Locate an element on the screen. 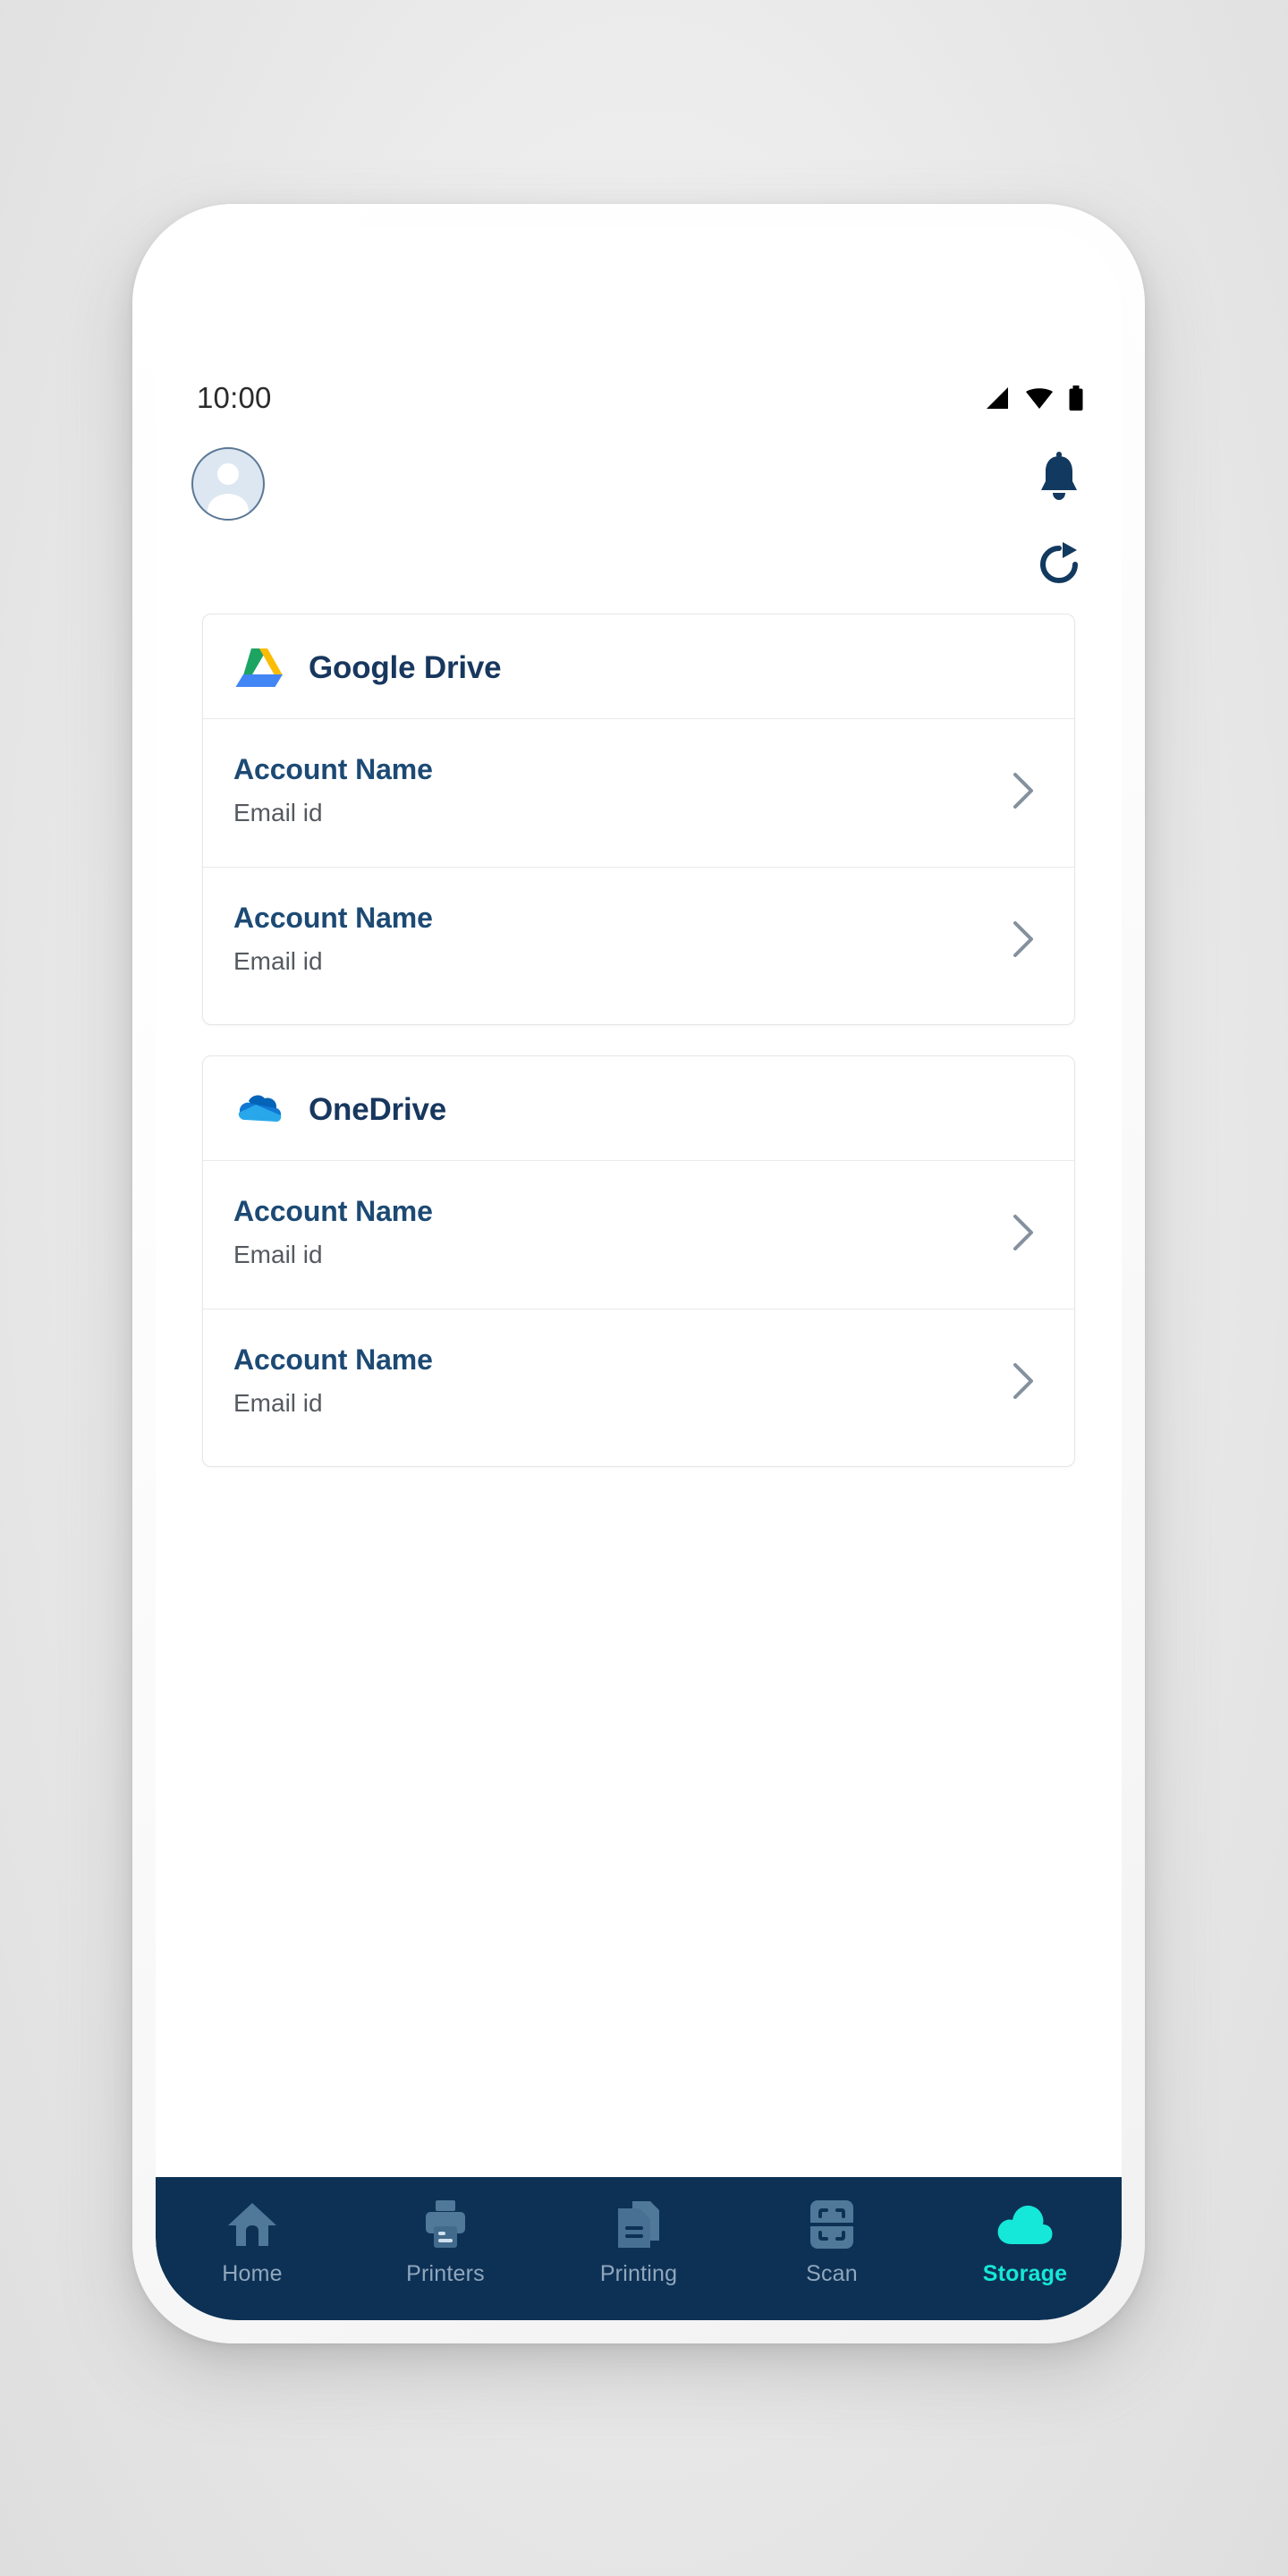 Image resolution: width=1288 pixels, height=2576 pixels. nav-label: Printing is located at coordinates (638, 2273).